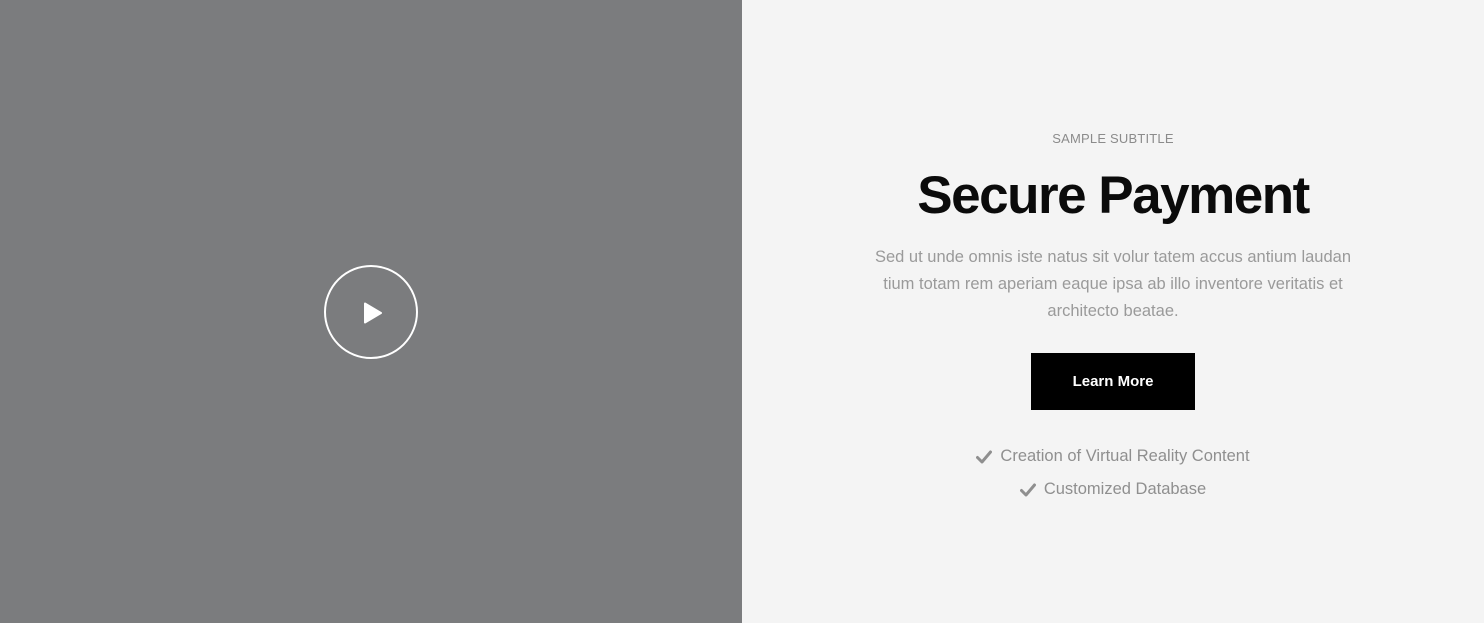 The width and height of the screenshot is (1484, 623). What do you see at coordinates (1125, 456) in the screenshot?
I see `feature-label: Creation of Virtual Reality Content` at bounding box center [1125, 456].